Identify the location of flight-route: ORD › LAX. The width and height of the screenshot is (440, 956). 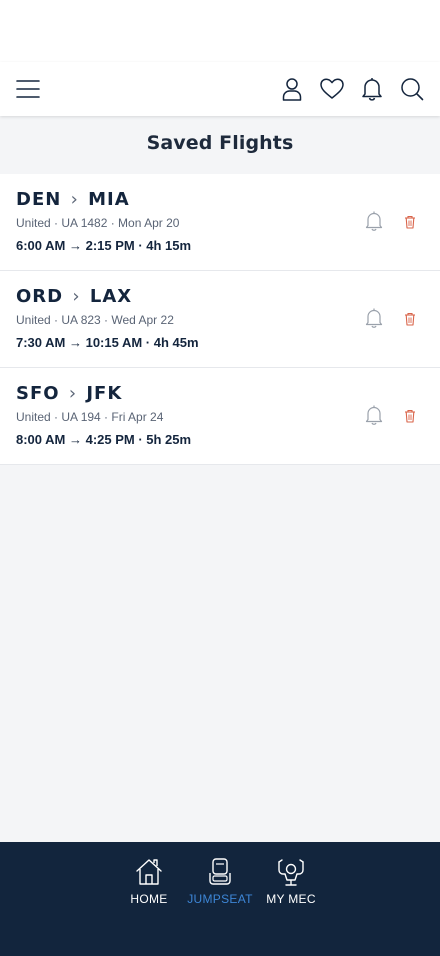
(74, 296).